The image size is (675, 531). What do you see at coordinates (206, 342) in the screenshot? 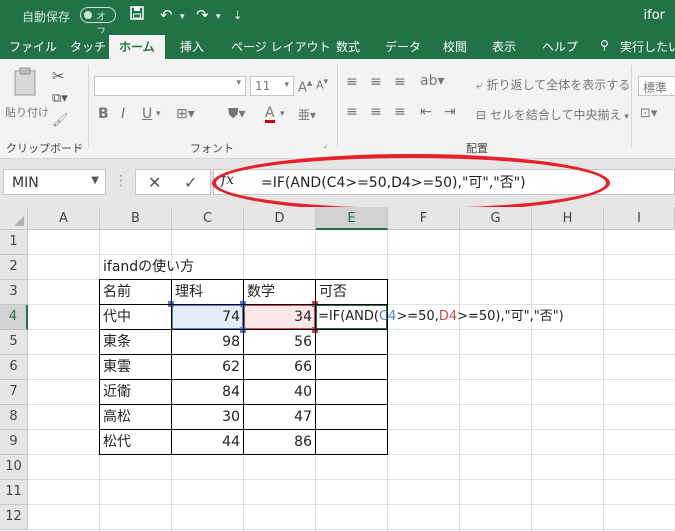
I see `cell-science: 98` at bounding box center [206, 342].